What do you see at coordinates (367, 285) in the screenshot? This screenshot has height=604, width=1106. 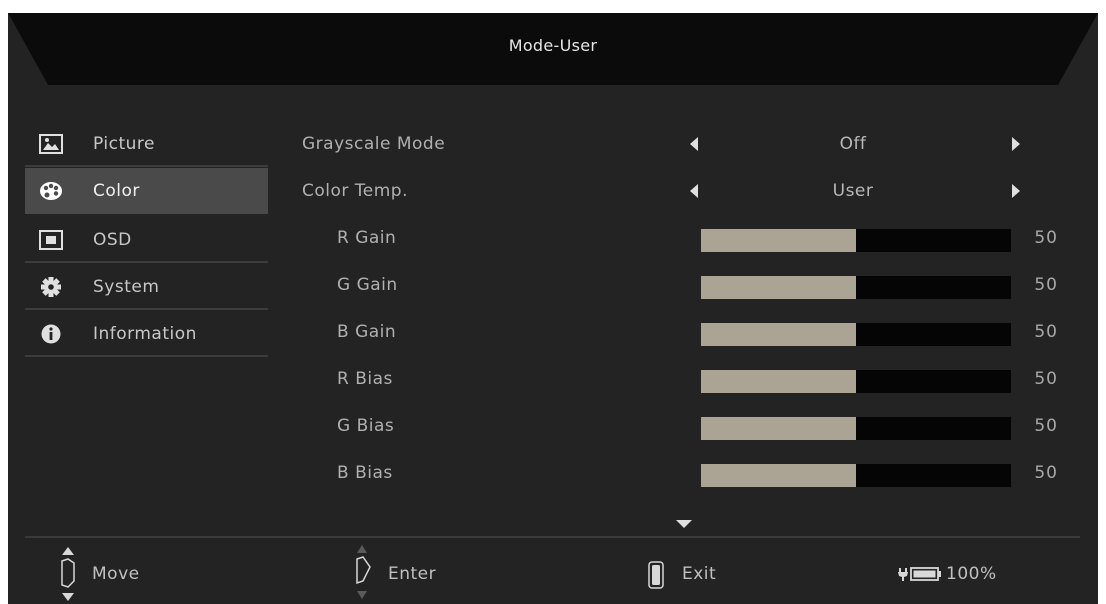 I see `g-gain-label: G Gain` at bounding box center [367, 285].